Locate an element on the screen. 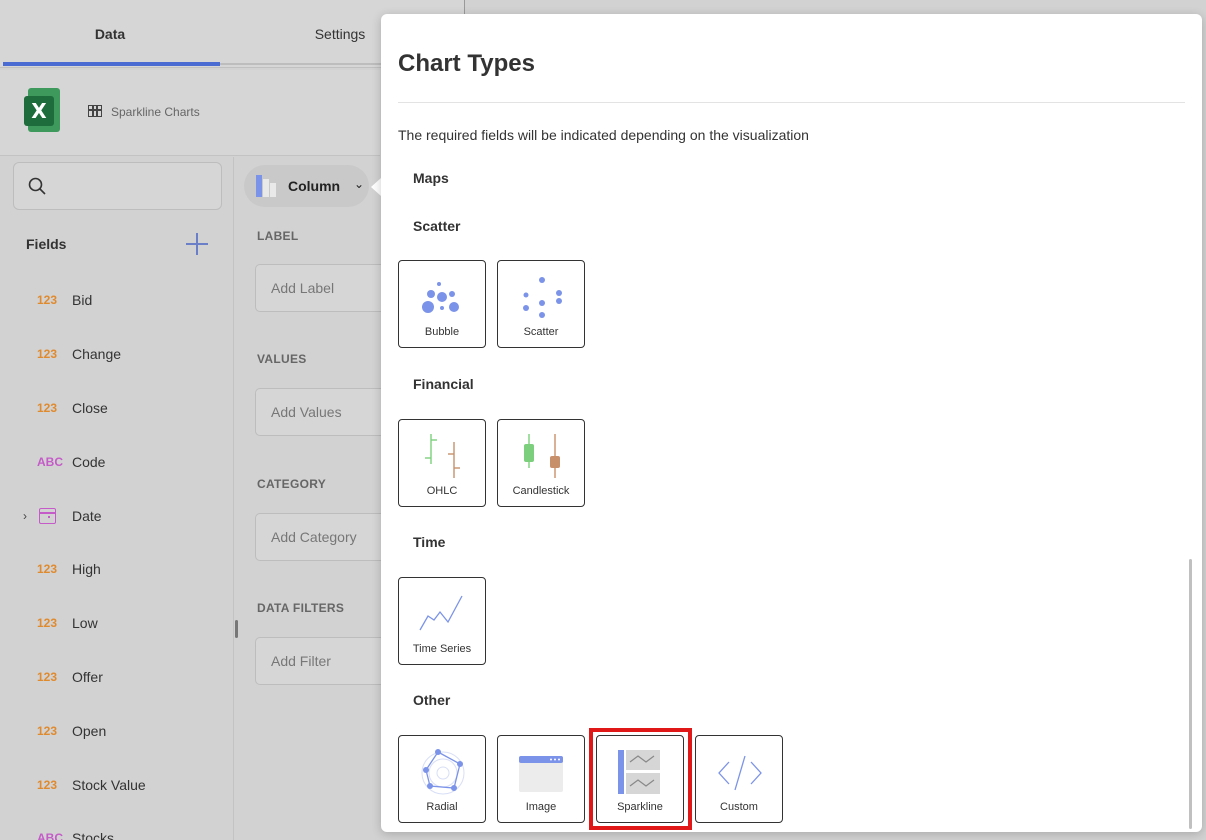 This screenshot has height=840, width=1206. field-item-close: 123 Close is located at coordinates (117, 408).